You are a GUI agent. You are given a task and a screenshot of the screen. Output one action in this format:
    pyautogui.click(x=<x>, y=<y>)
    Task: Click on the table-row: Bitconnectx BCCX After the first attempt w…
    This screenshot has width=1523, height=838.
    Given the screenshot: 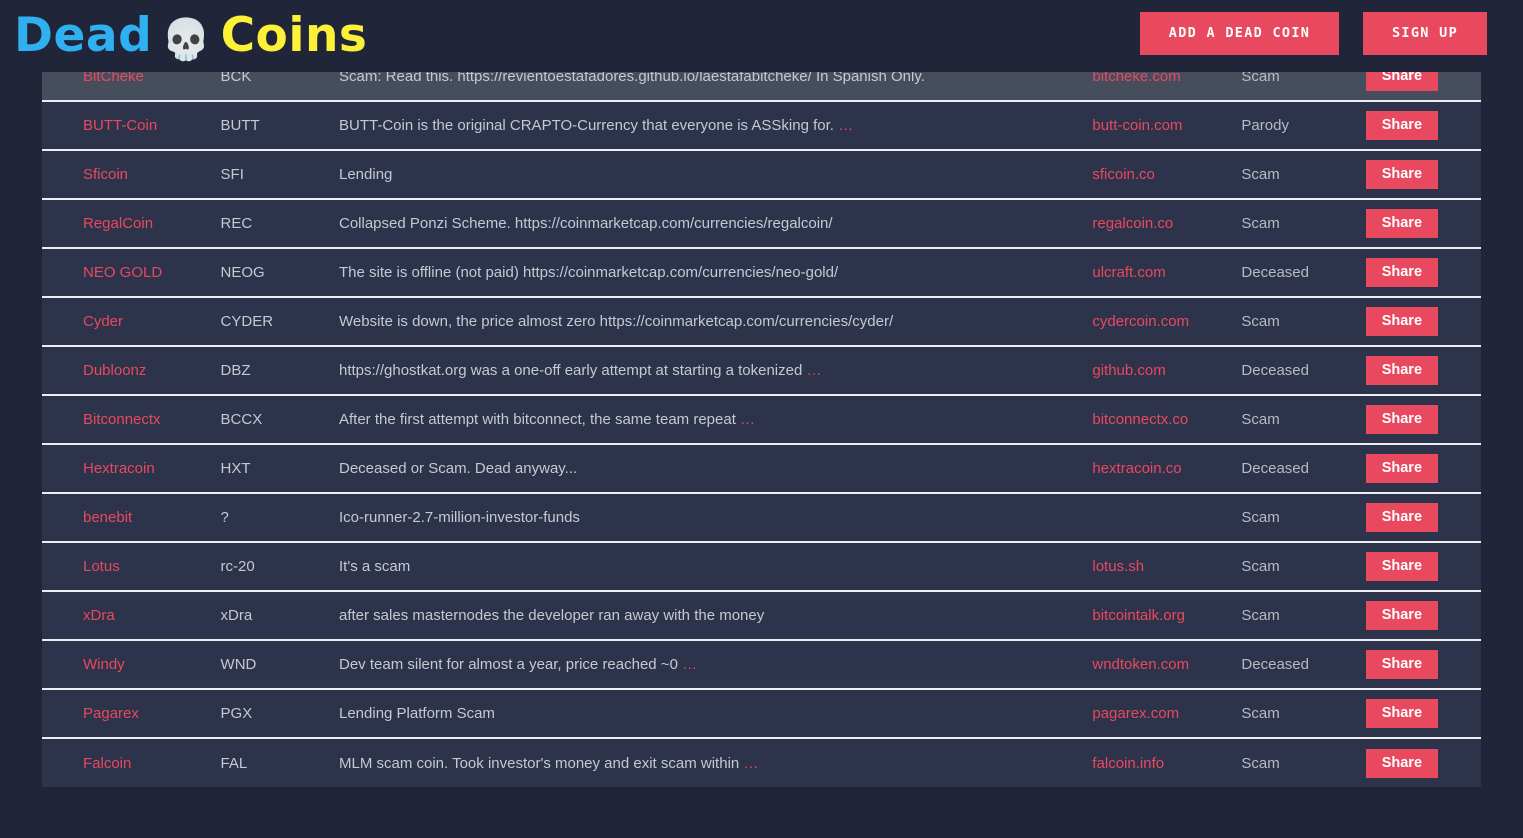 What is the action you would take?
    pyautogui.click(x=761, y=419)
    